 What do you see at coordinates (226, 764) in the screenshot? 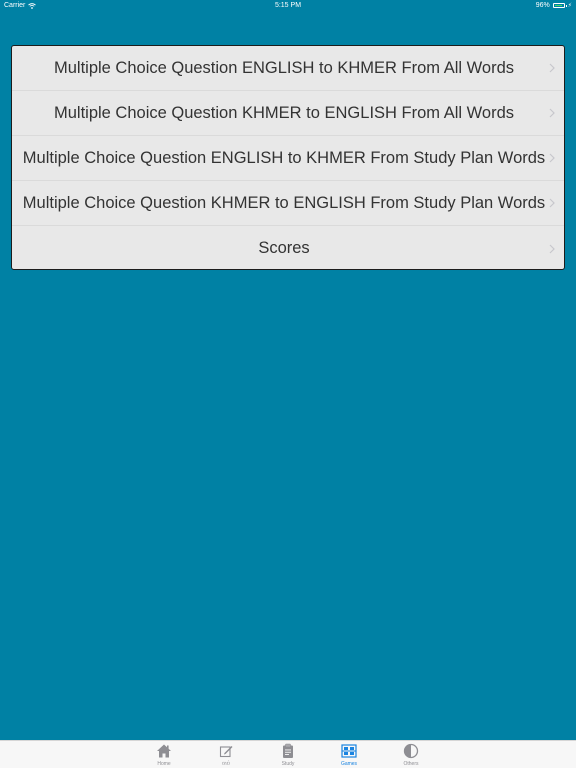
I see `tab-label: ចាប់` at bounding box center [226, 764].